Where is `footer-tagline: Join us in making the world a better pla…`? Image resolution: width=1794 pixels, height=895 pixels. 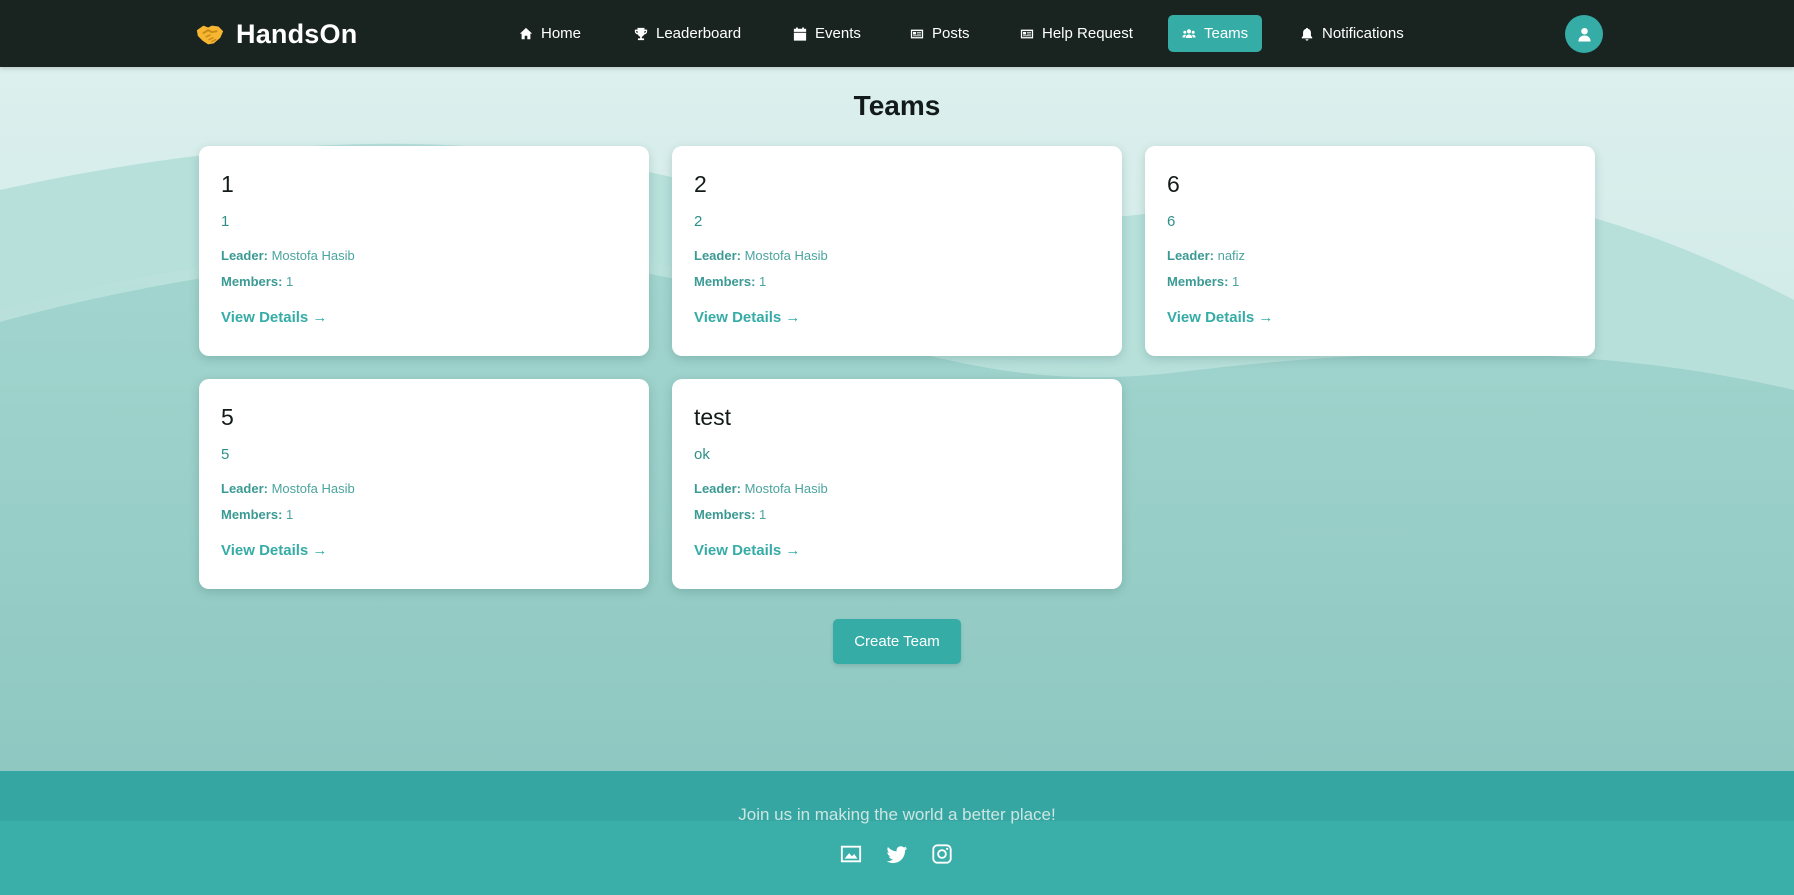
footer-tagline: Join us in making the world a better pla… is located at coordinates (897, 814).